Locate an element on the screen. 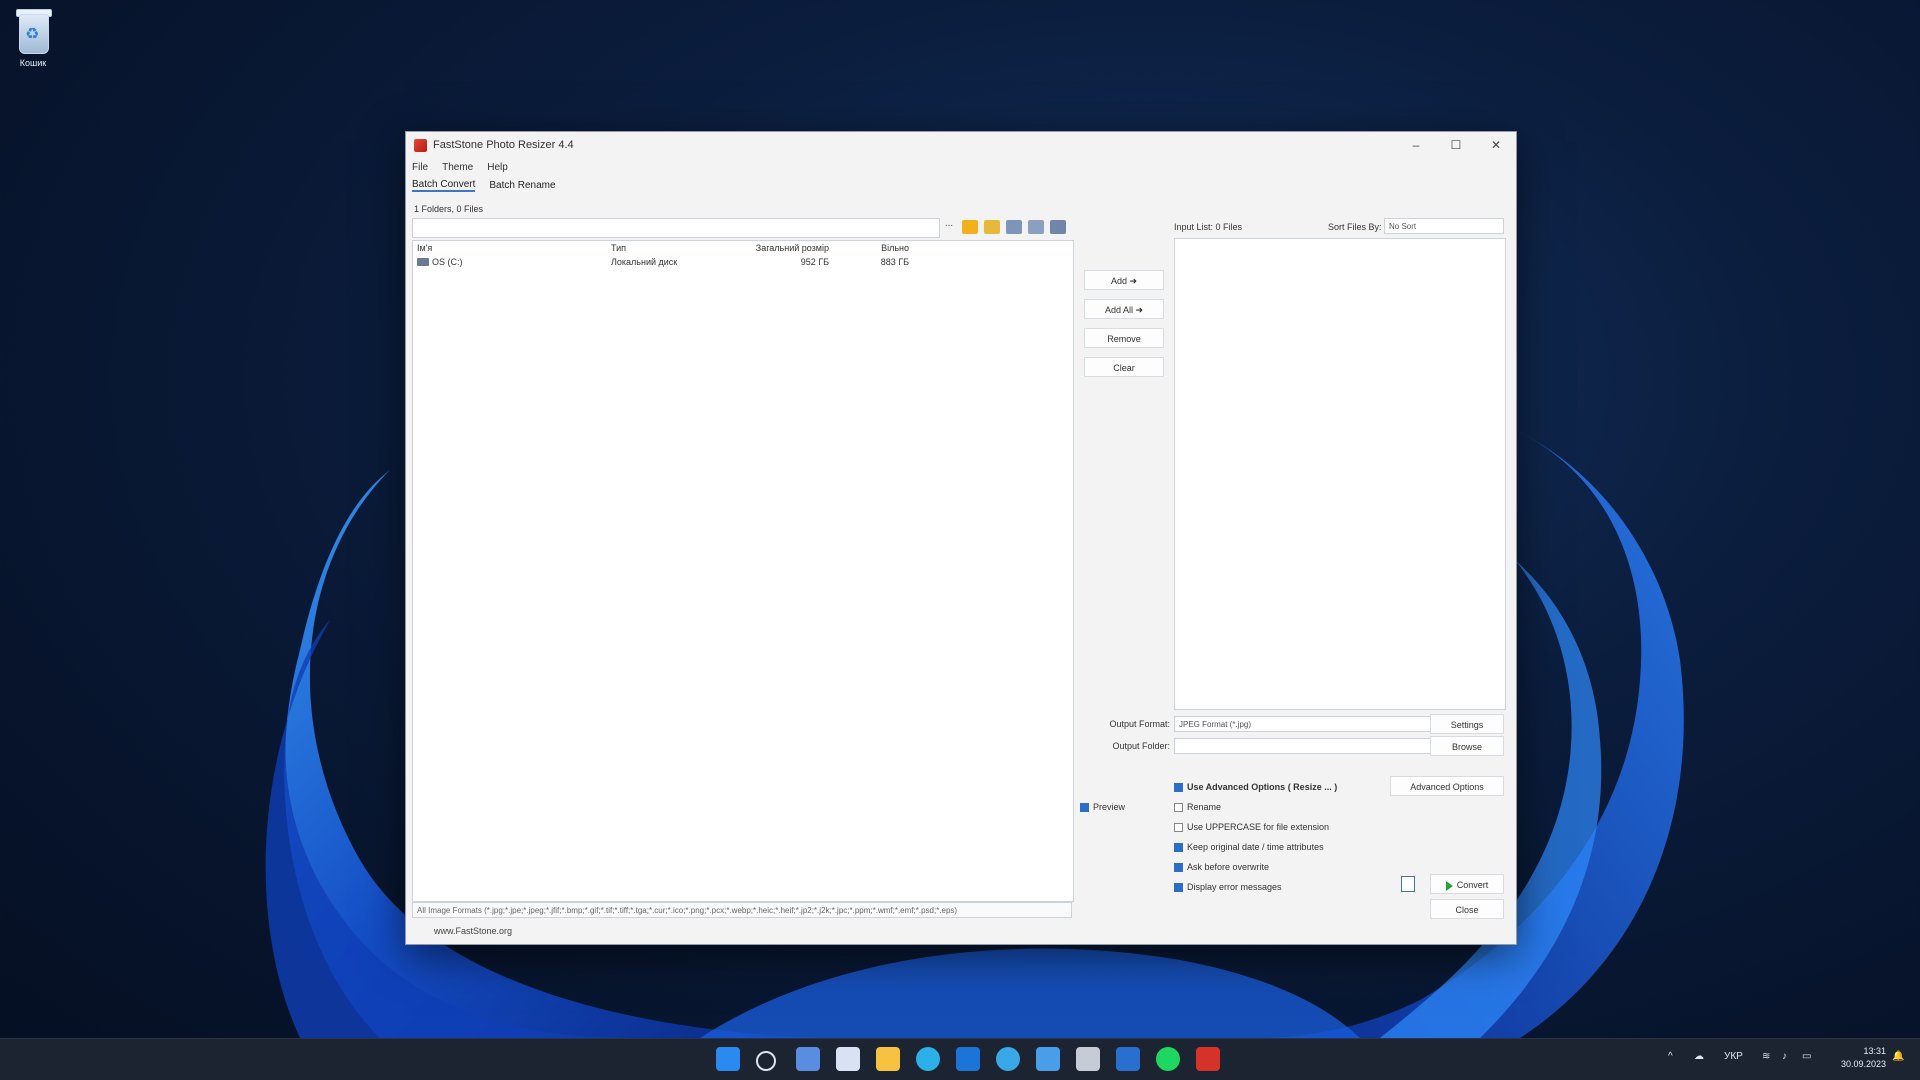  start-icon is located at coordinates (728, 1059).